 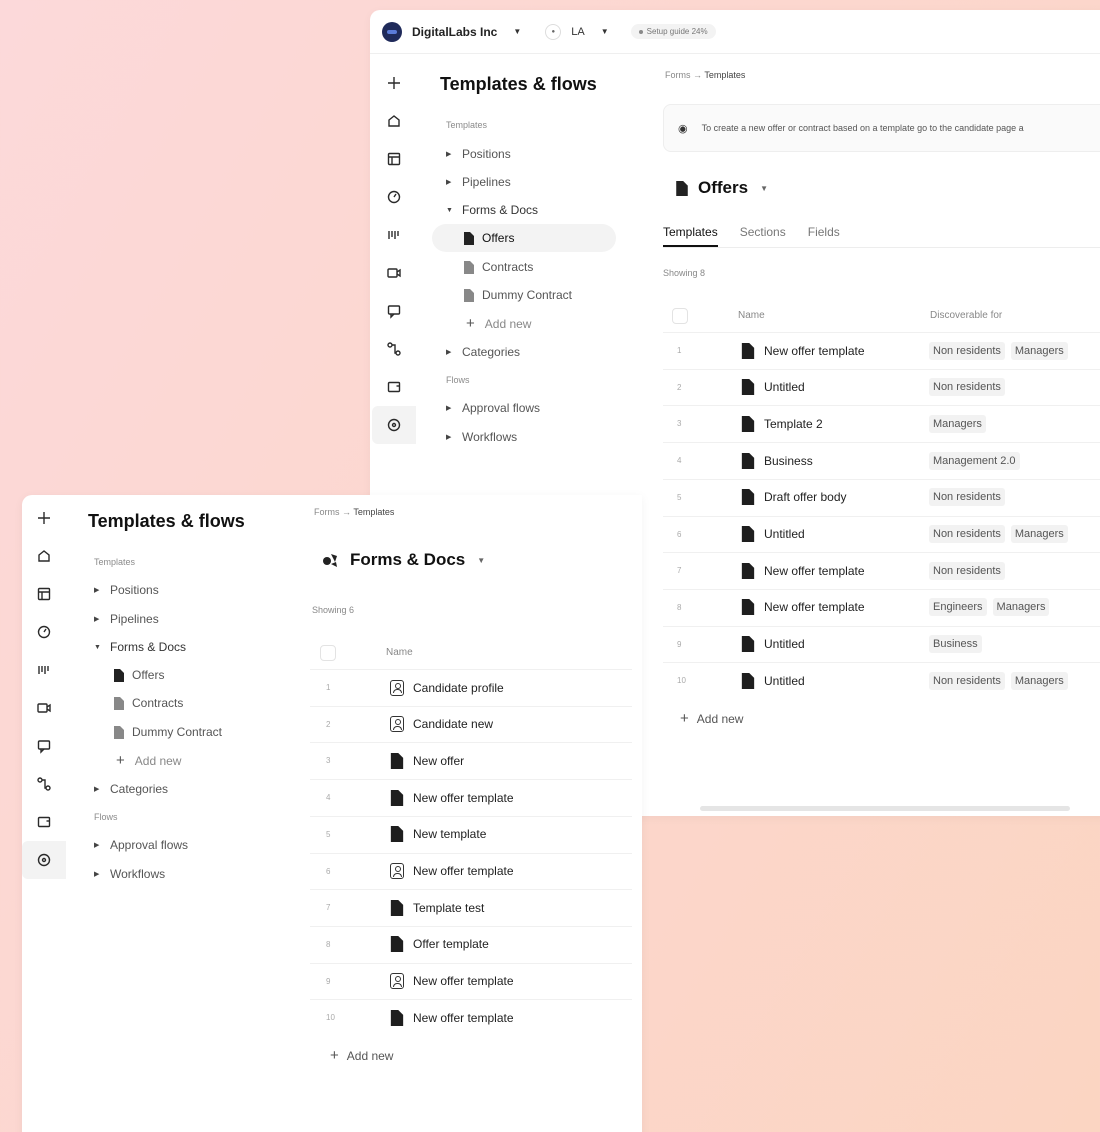 I want to click on location-selector: LA, so click(x=577, y=32).